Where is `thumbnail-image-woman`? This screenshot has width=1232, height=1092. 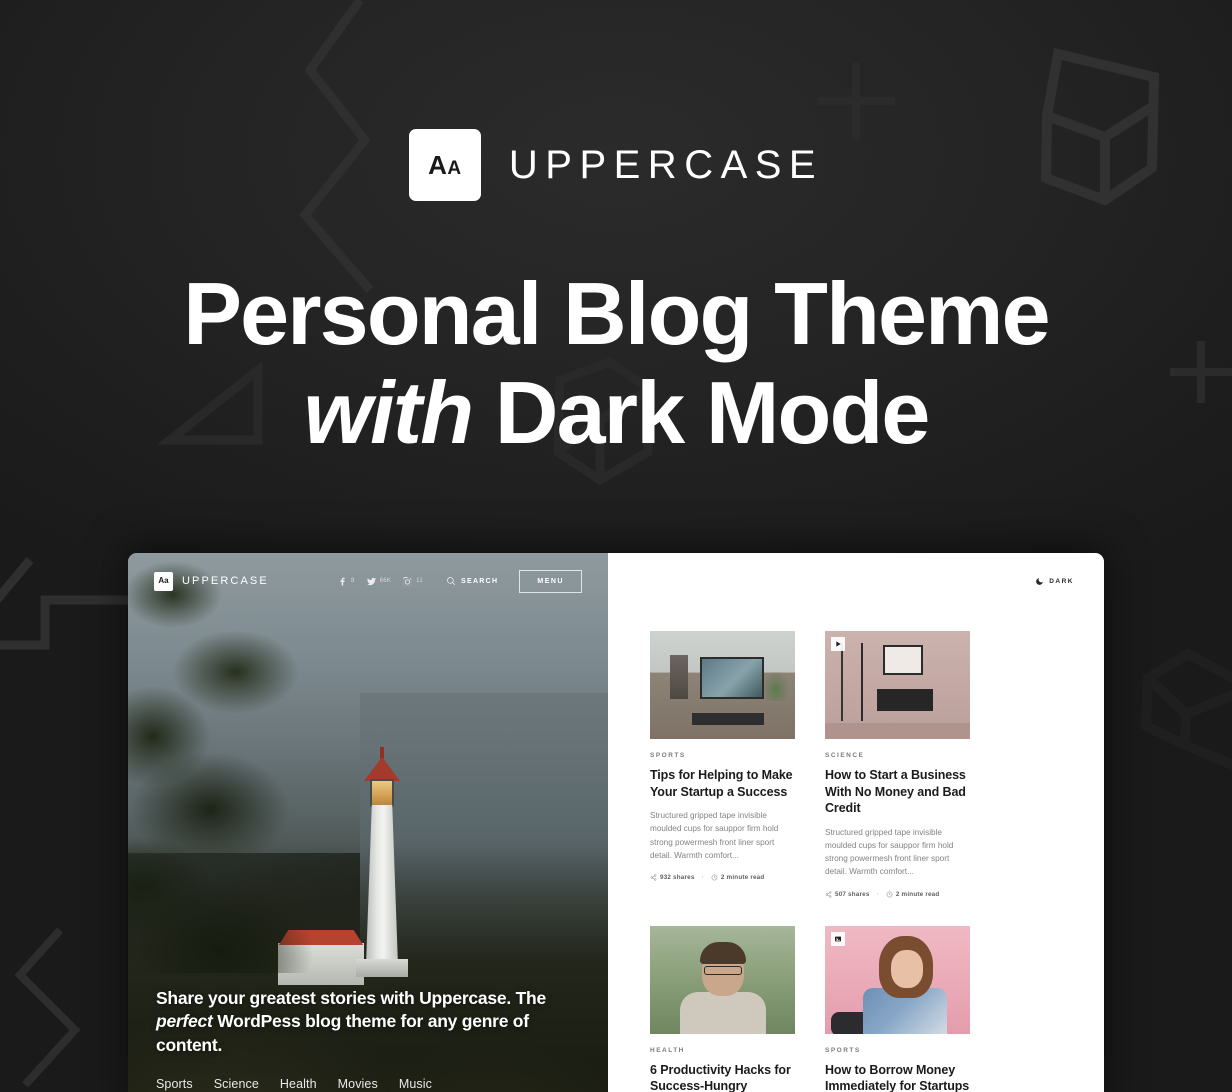
thumbnail-image-woman is located at coordinates (897, 979).